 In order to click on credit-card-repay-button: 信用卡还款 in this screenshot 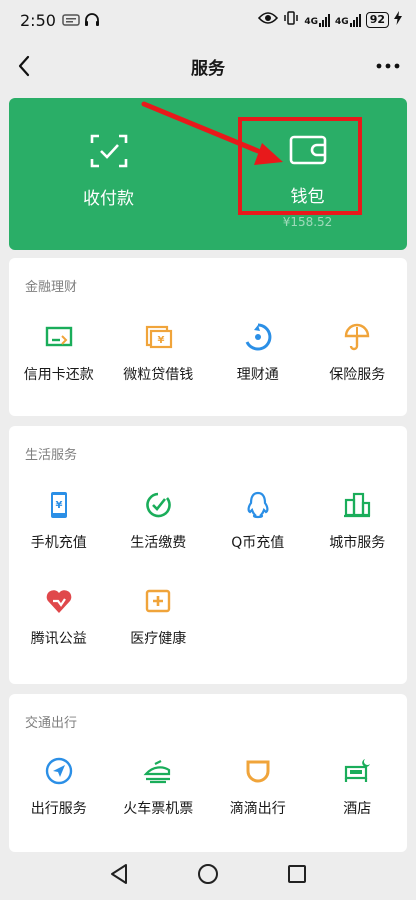, I will do `click(59, 370)`.